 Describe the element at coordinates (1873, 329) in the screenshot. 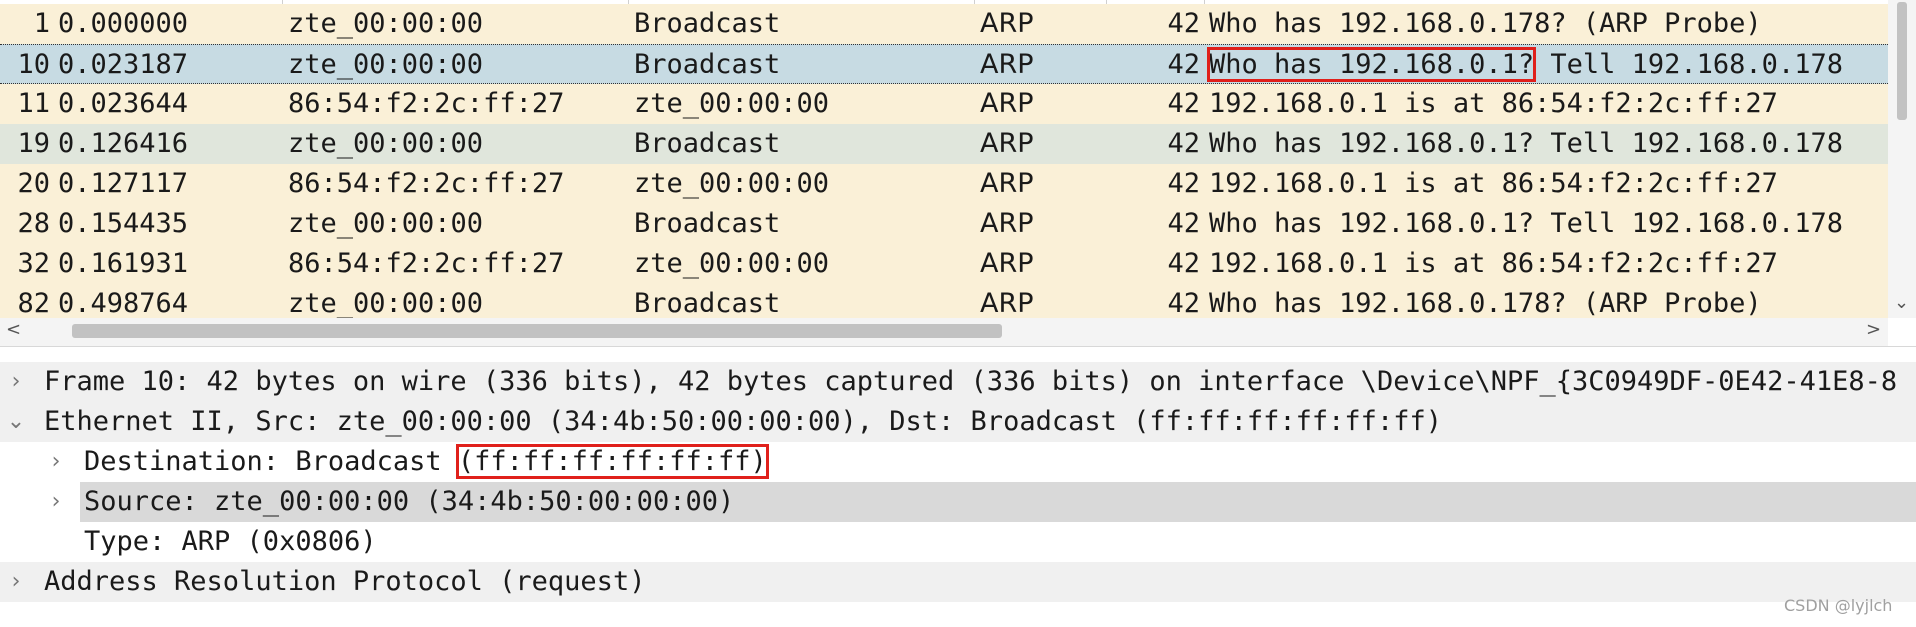

I see `scroll-right-icon: >` at that location.